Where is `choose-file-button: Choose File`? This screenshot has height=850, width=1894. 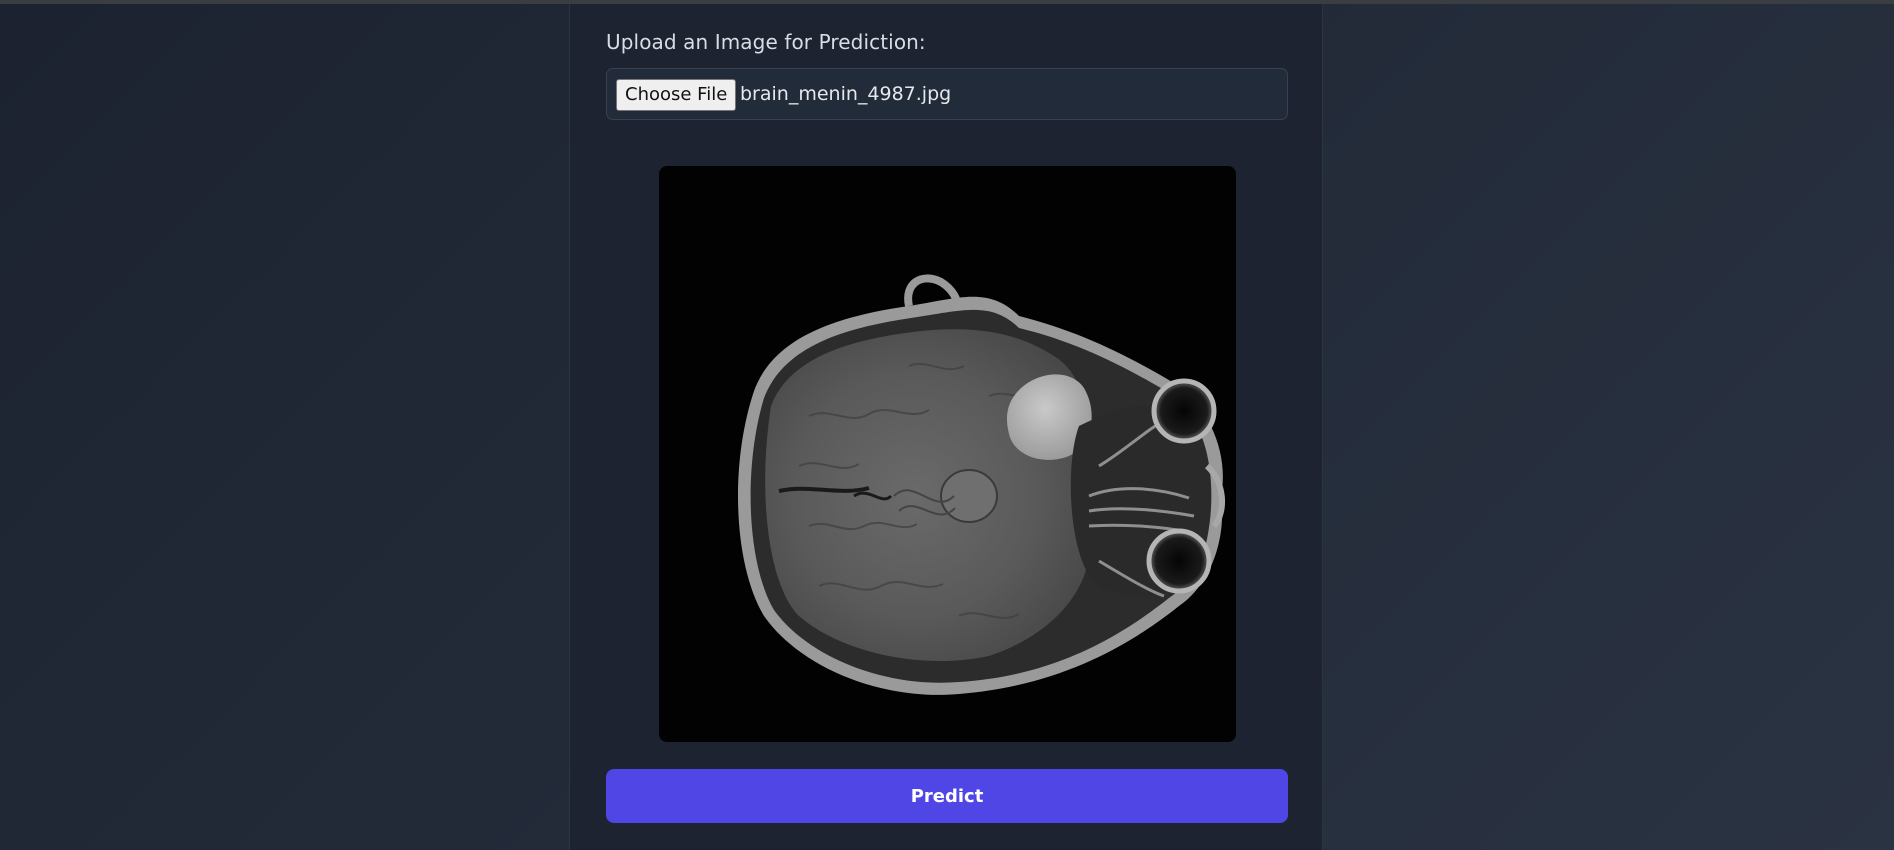
choose-file-button: Choose File is located at coordinates (676, 95).